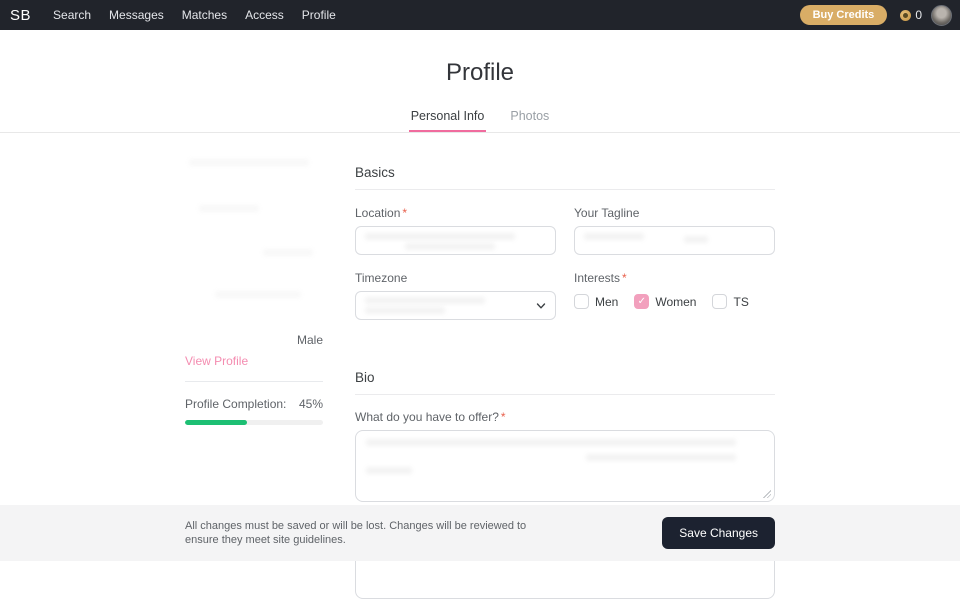 The image size is (960, 599). I want to click on tabs: Personal Info Photos, so click(480, 120).